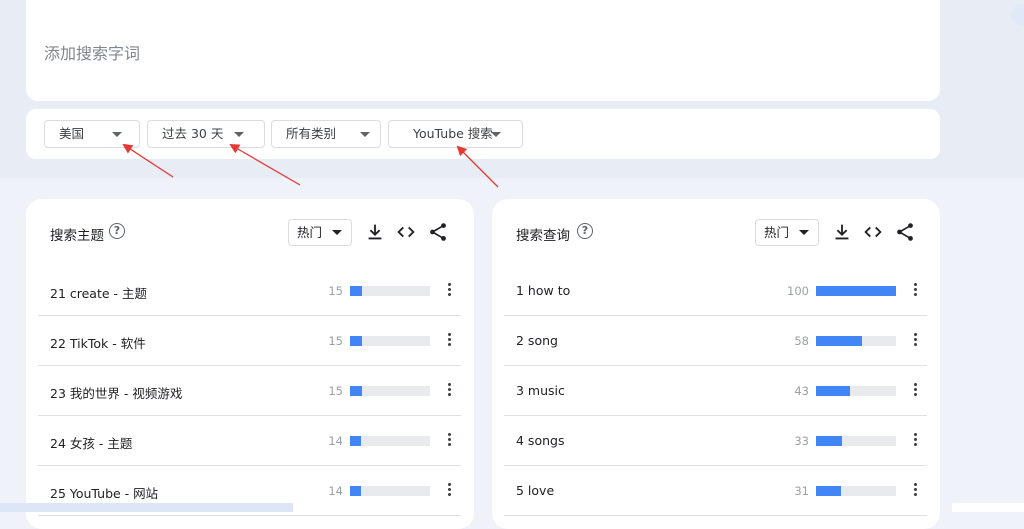 The height and width of the screenshot is (529, 1024). Describe the element at coordinates (543, 236) in the screenshot. I see `card-title: 搜索查询` at that location.